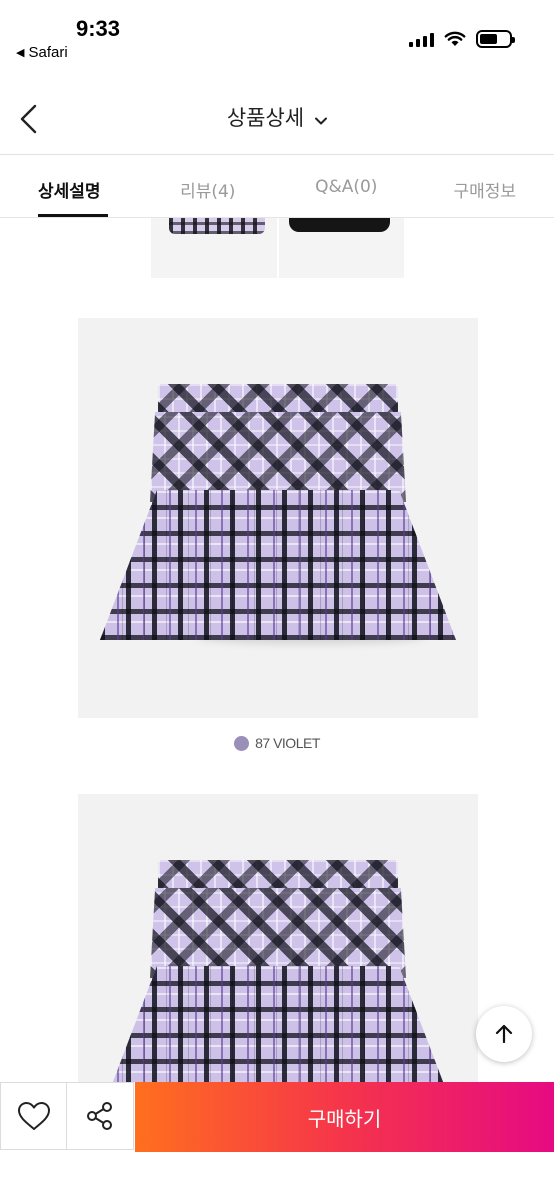  I want to click on cellular-signal-icon, so click(421, 39).